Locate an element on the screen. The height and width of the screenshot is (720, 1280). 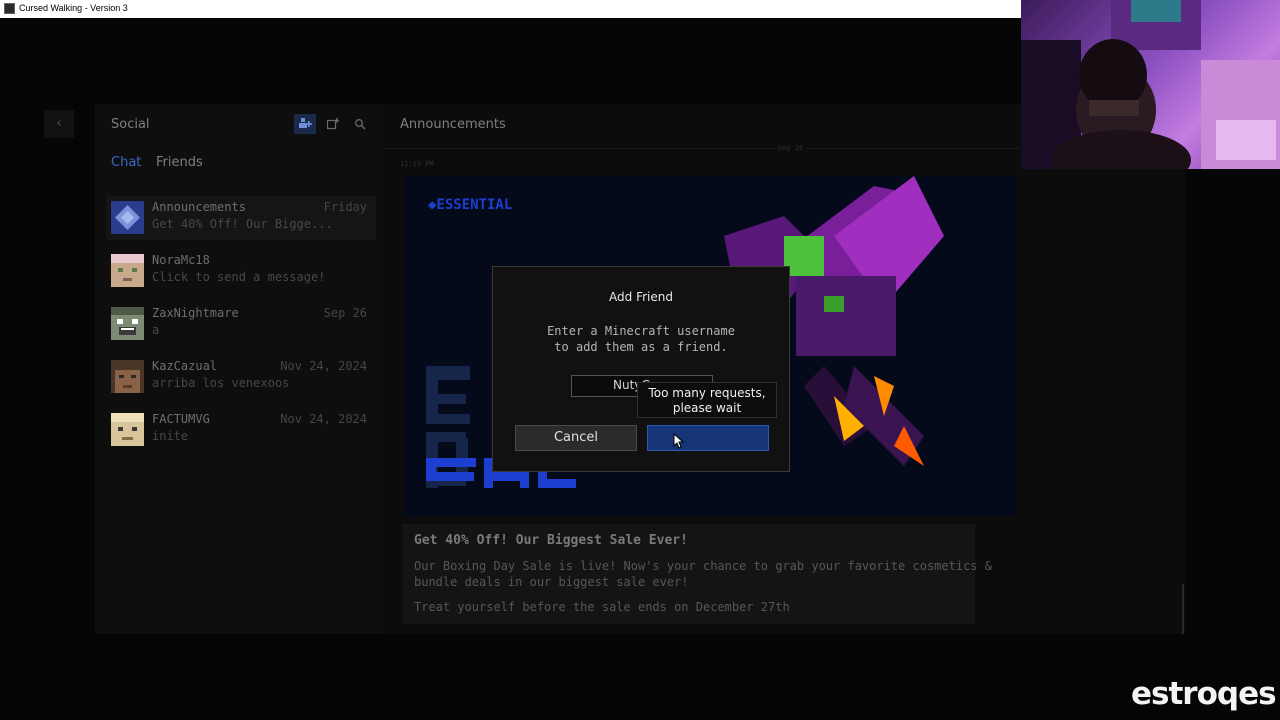
conversation-item: FACTUMVG inite Nov 24, 2024 is located at coordinates (241, 430).